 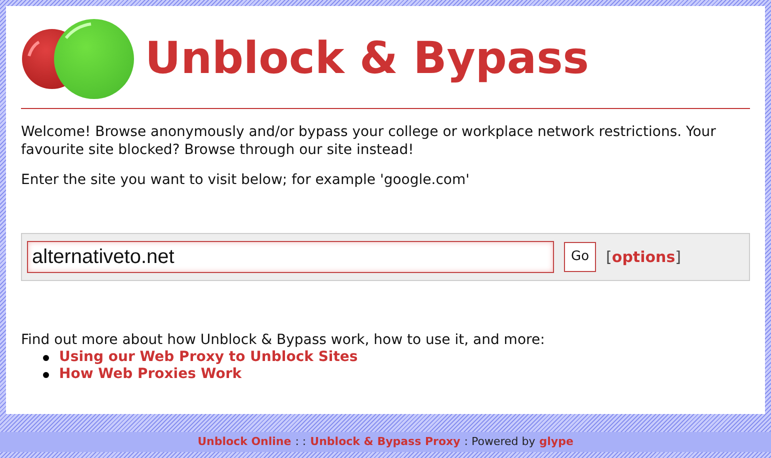 I want to click on options-link: options, so click(x=644, y=257).